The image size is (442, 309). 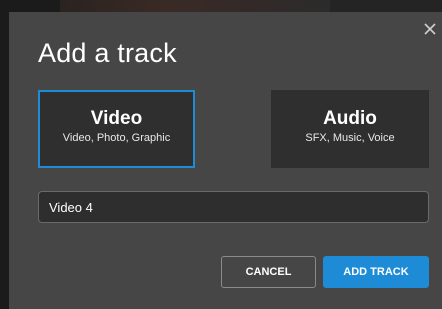 What do you see at coordinates (376, 272) in the screenshot?
I see `add-track-button: ADD TRACK` at bounding box center [376, 272].